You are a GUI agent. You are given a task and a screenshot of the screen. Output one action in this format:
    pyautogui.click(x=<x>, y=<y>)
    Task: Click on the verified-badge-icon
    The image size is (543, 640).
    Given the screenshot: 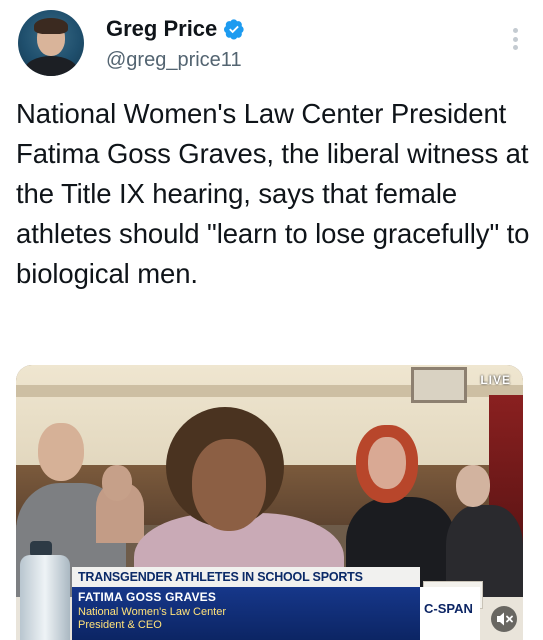 What is the action you would take?
    pyautogui.click(x=234, y=29)
    